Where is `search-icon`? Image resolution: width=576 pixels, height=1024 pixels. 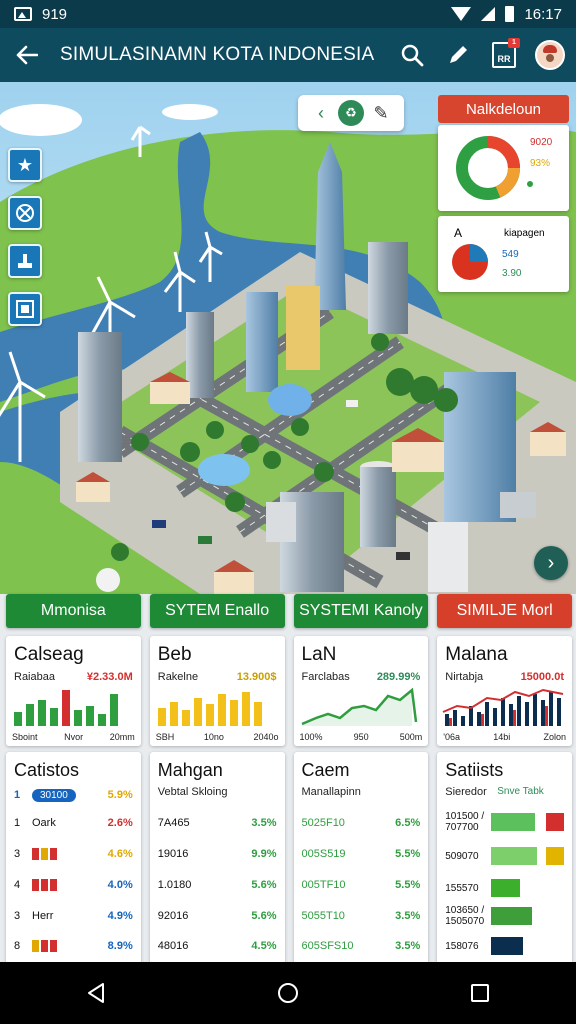 search-icon is located at coordinates (412, 55).